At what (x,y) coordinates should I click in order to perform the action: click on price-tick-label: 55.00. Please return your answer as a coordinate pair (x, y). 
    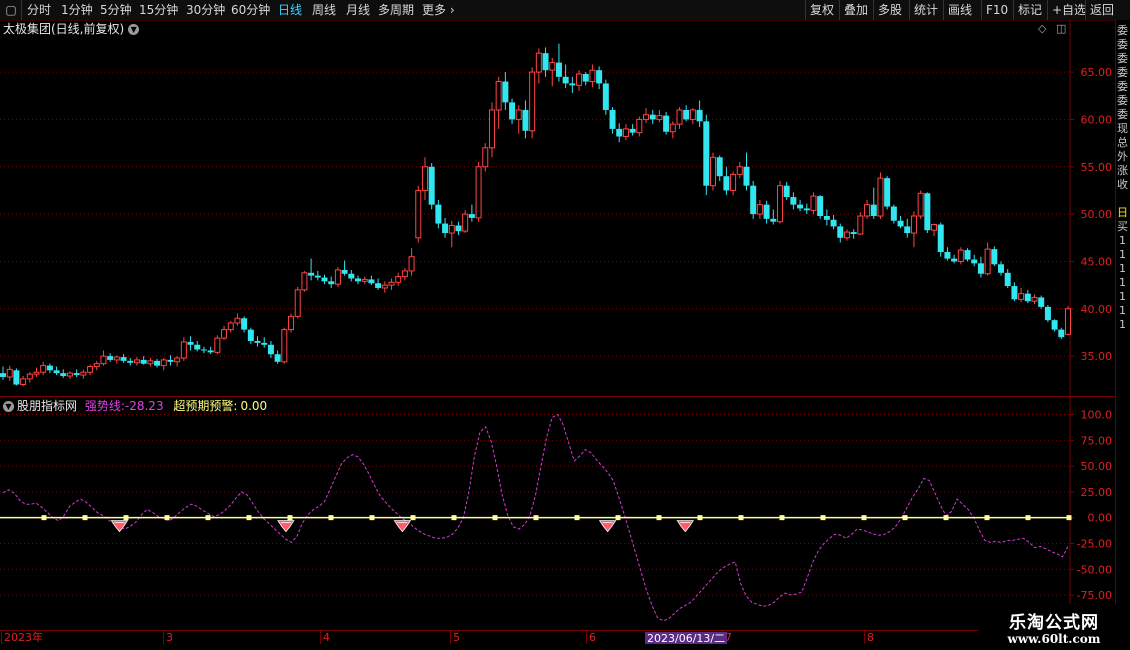
    Looking at the image, I should click on (1097, 167).